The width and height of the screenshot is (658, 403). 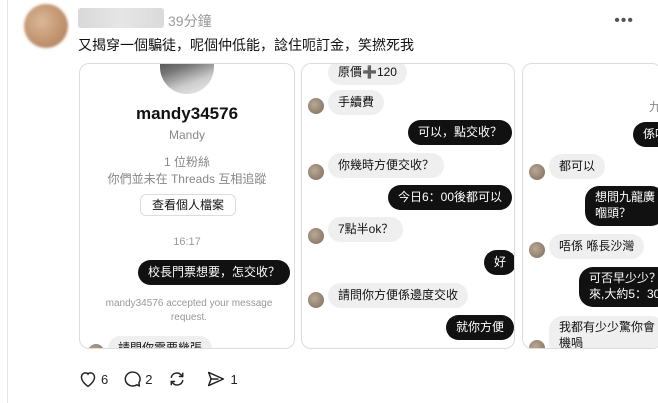 I want to click on chat-time: 16:17, so click(x=187, y=242).